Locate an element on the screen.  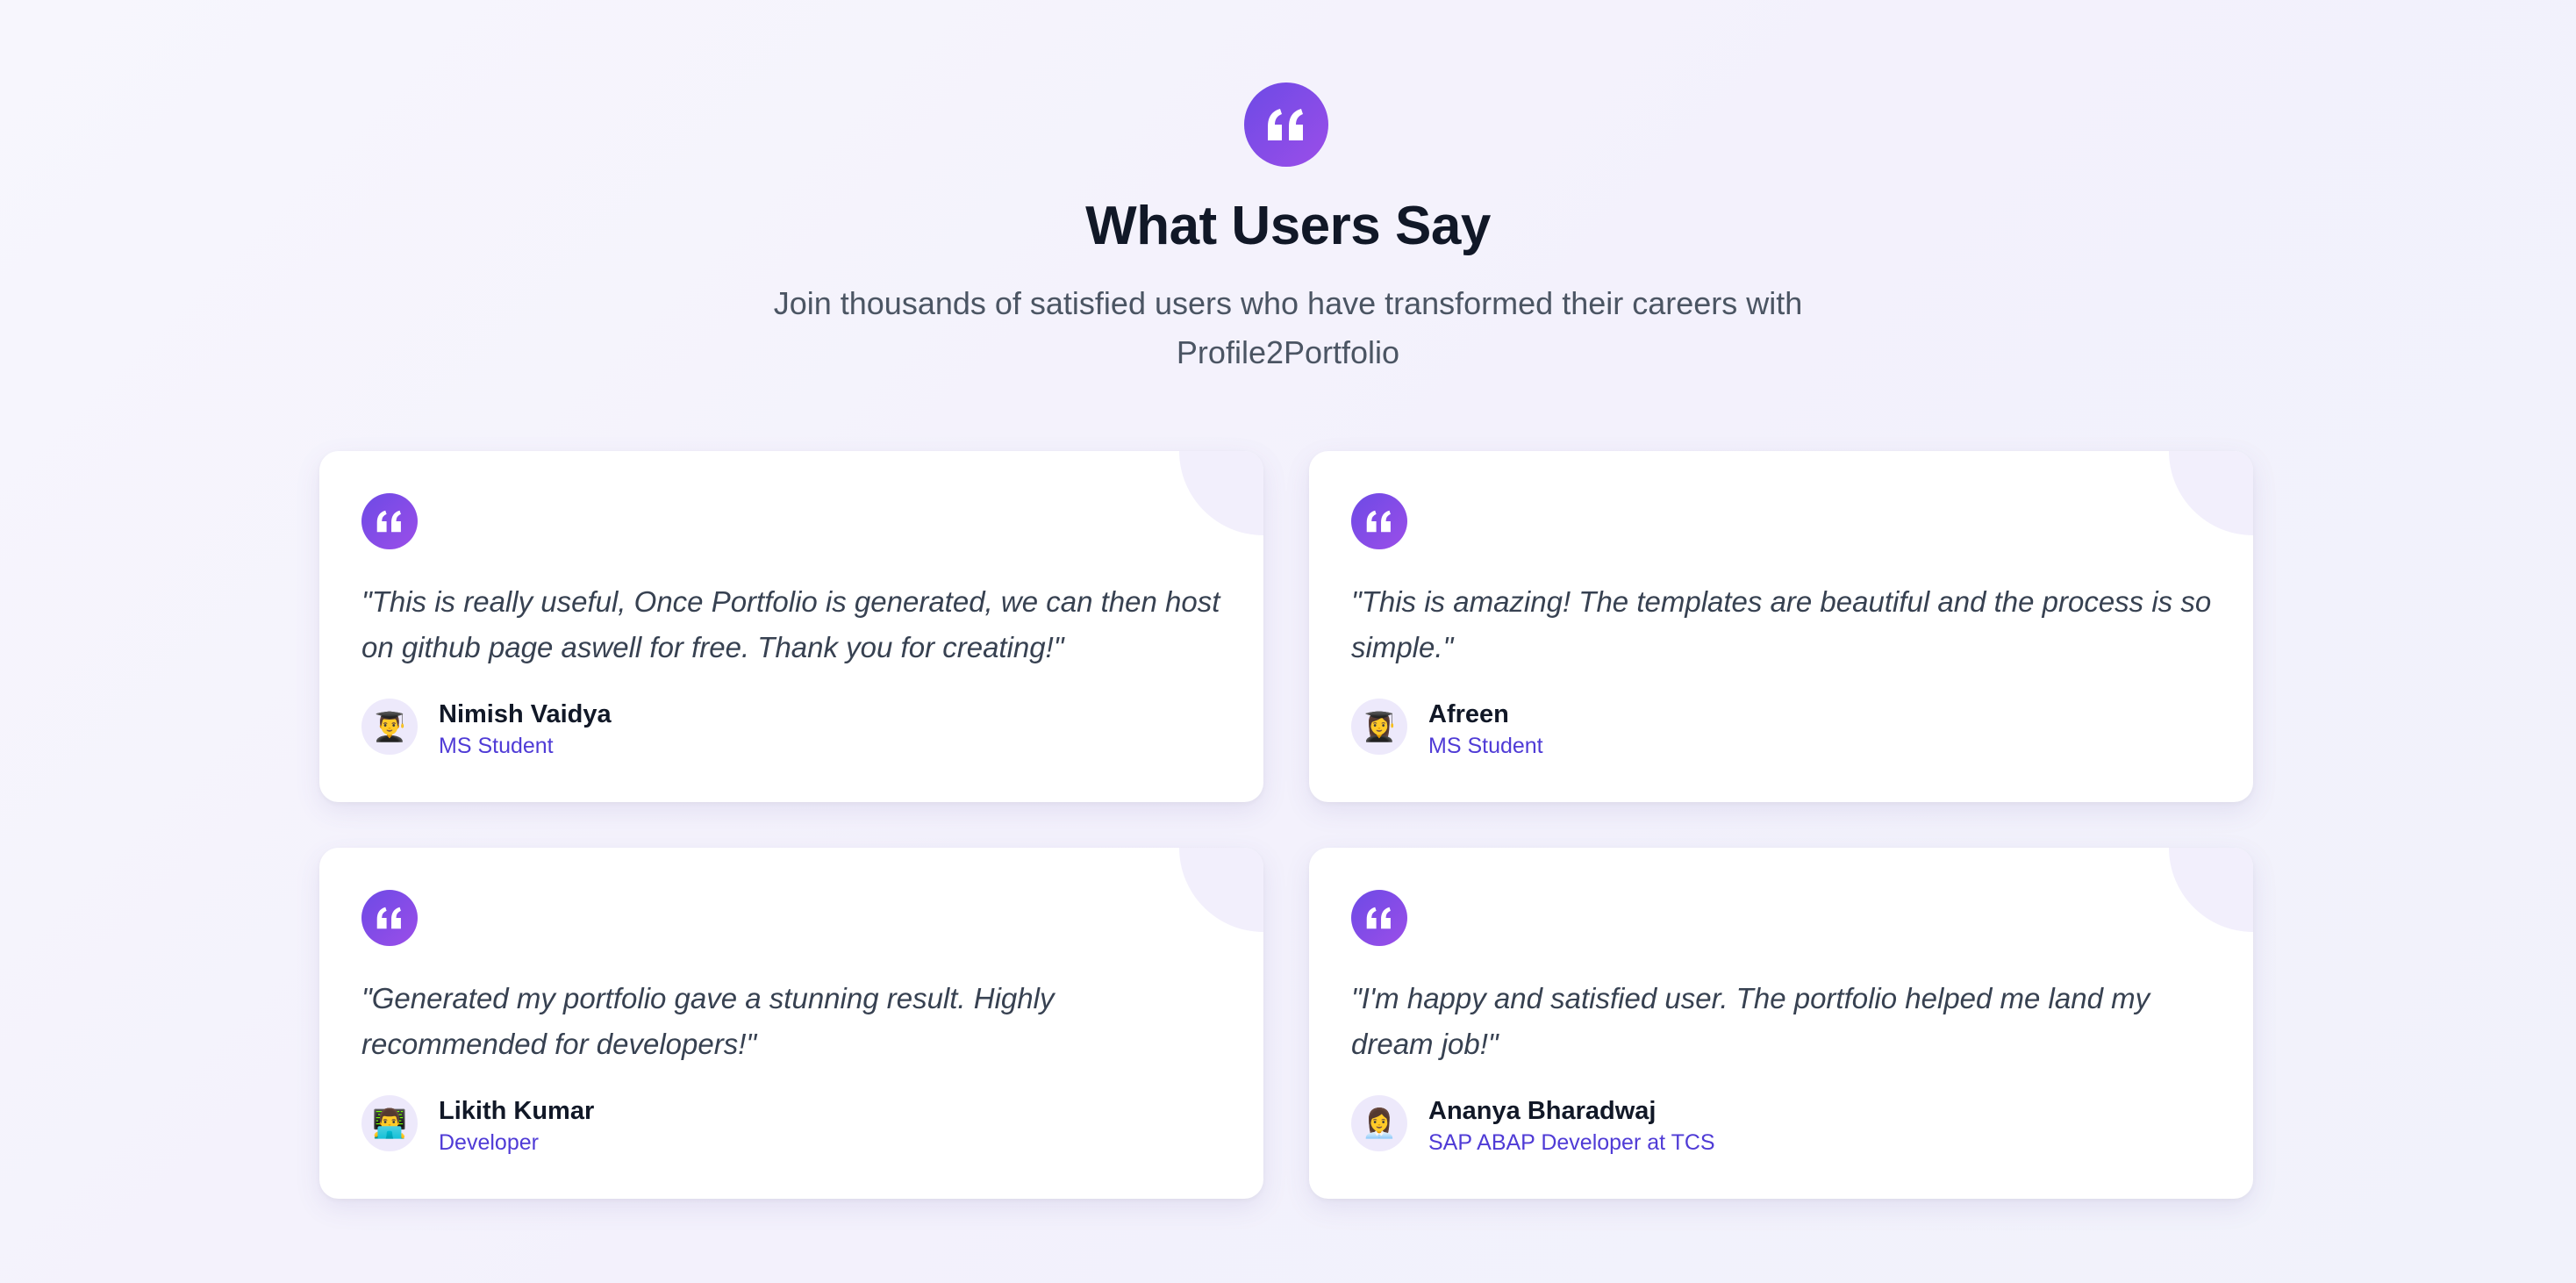
section-title: What Users Say is located at coordinates (1288, 226).